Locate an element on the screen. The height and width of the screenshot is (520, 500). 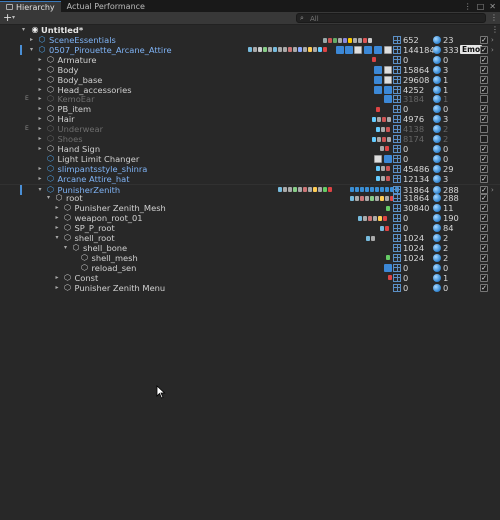
hierarchy-row-underwear: E ▸ ⬡ Underwear 4138 2 is located at coordinates (250, 129).